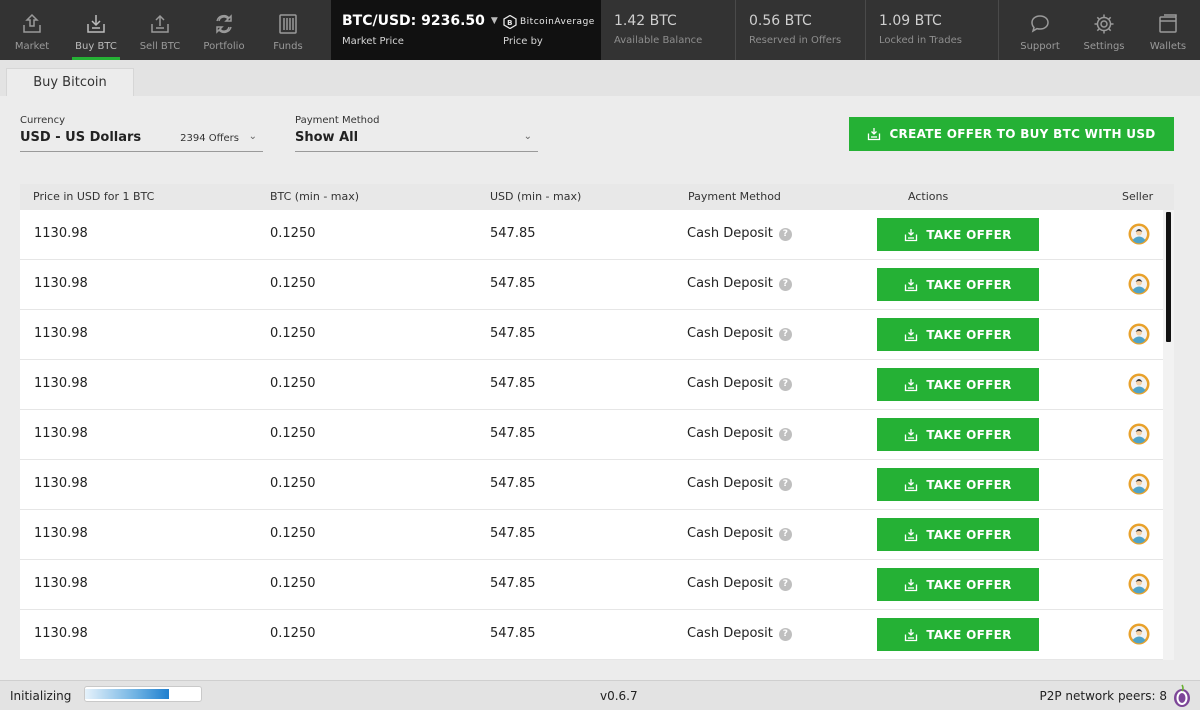 The image size is (1200, 710). I want to click on create-offer-label: CREATE OFFER TO BUY BTC WITH USD, so click(1022, 134).